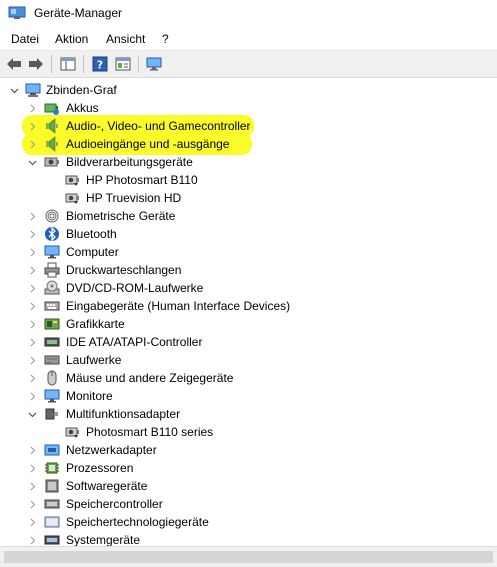  I want to click on tree-item: Biometrische Geräte, so click(248, 216).